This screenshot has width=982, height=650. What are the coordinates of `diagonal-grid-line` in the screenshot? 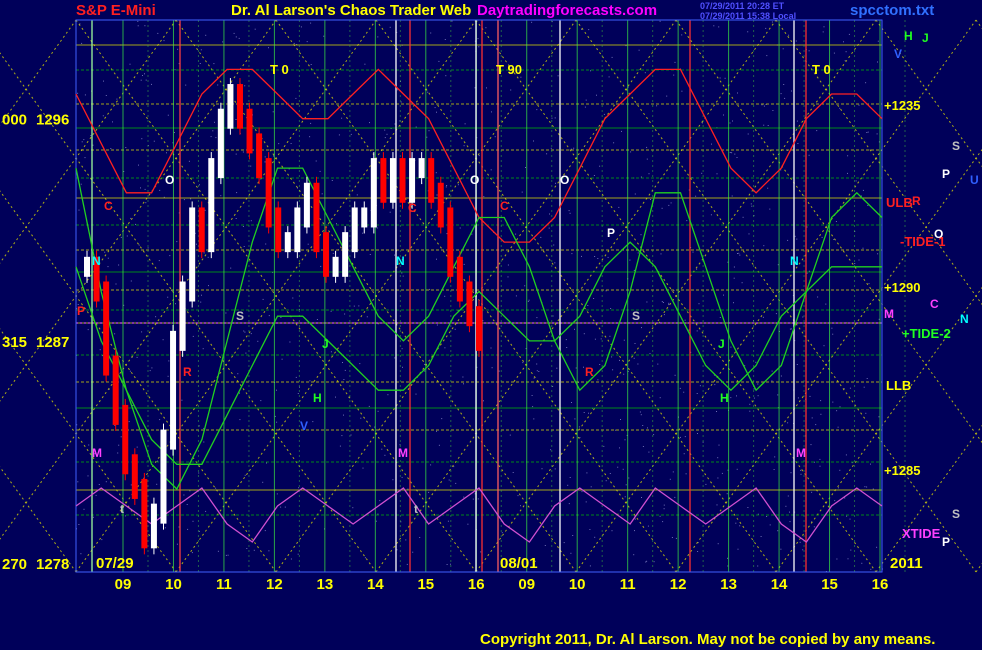 It's located at (978, 567).